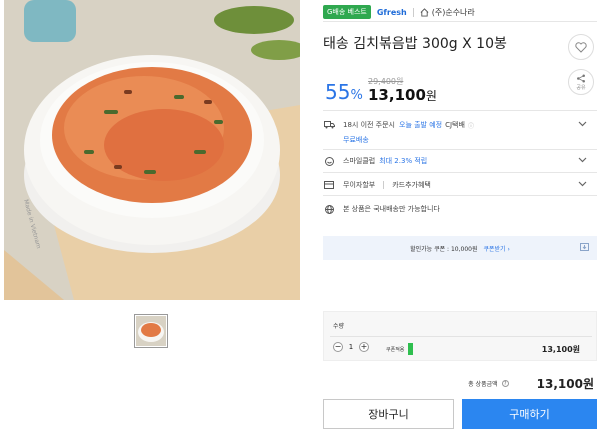  Describe the element at coordinates (483, 384) in the screenshot. I see `total-label: 총 상품금액` at that location.